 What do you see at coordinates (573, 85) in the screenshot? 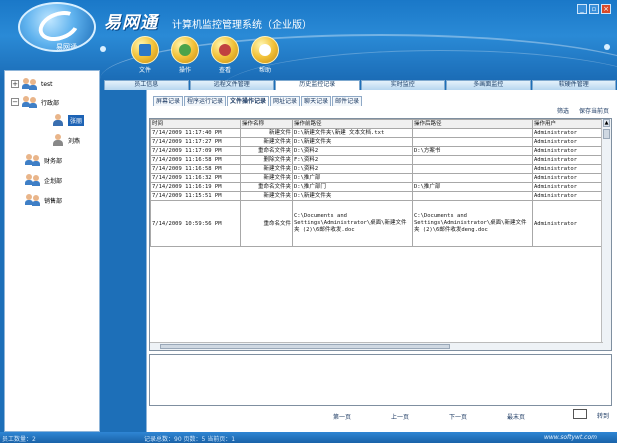
I see `tab-hardware-software: 软硬件管理` at bounding box center [573, 85].